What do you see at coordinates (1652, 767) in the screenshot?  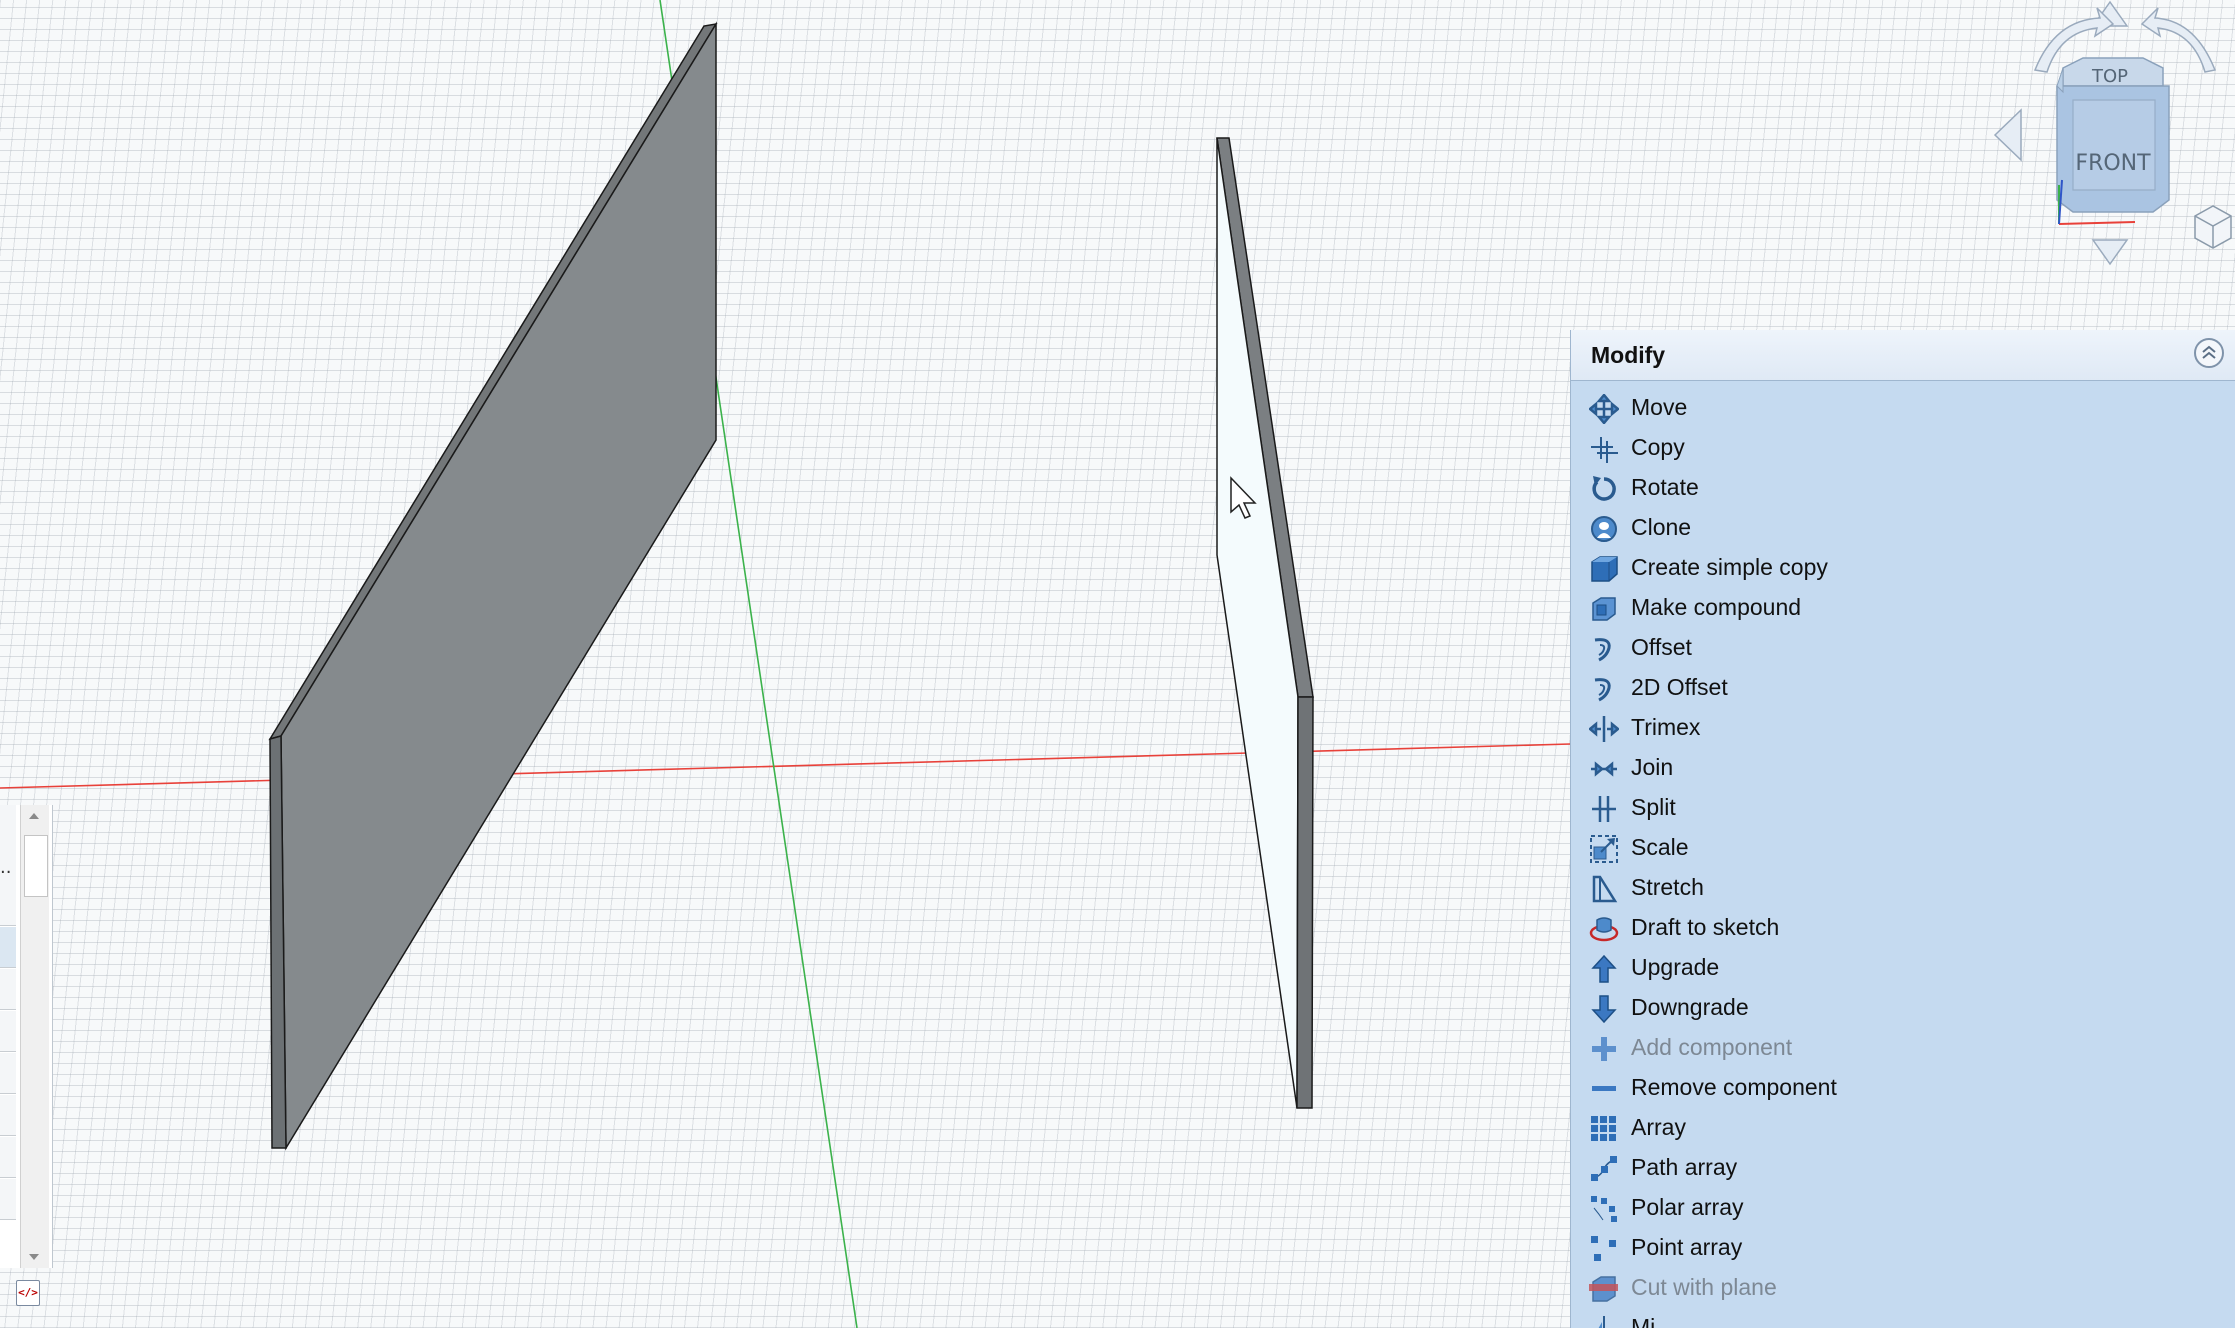 I see `tool-label: Join` at bounding box center [1652, 767].